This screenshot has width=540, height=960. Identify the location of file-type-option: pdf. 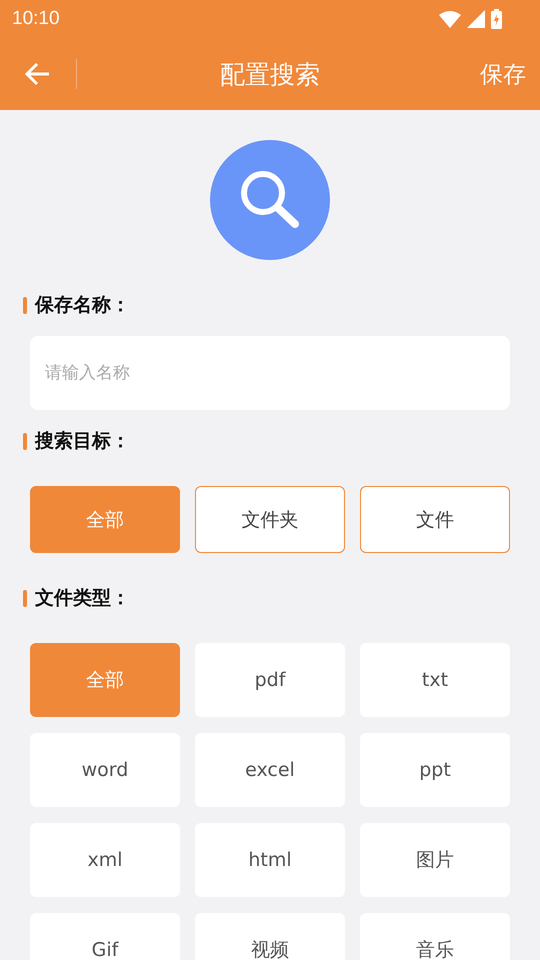
(270, 680).